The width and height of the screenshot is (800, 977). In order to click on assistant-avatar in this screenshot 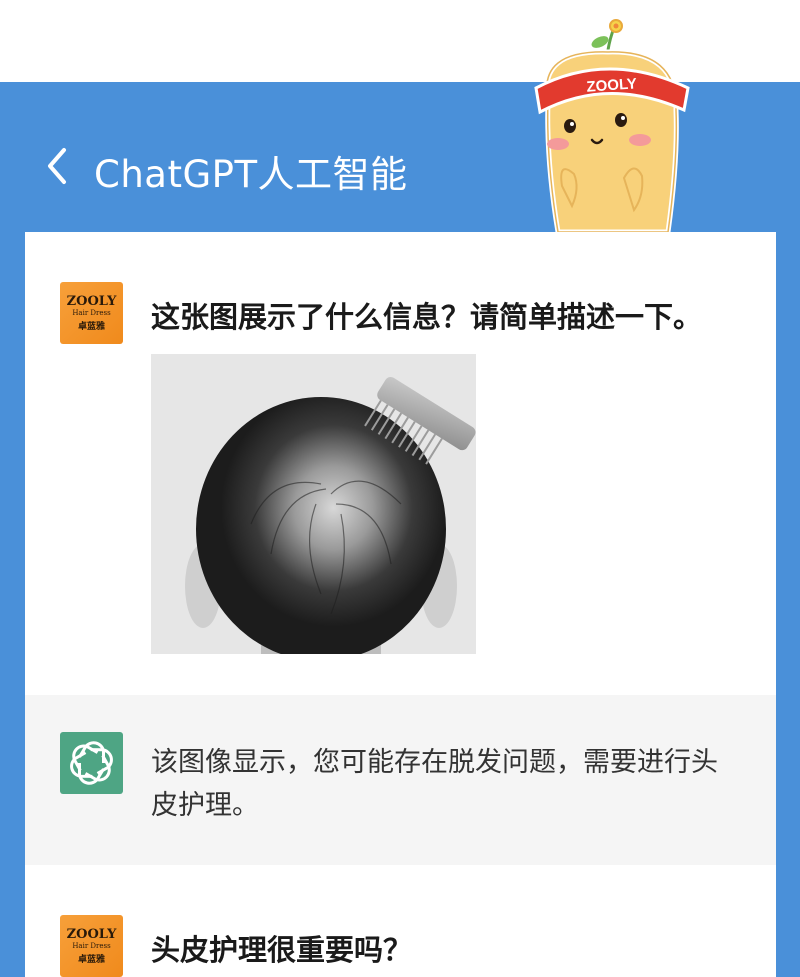, I will do `click(91, 763)`.